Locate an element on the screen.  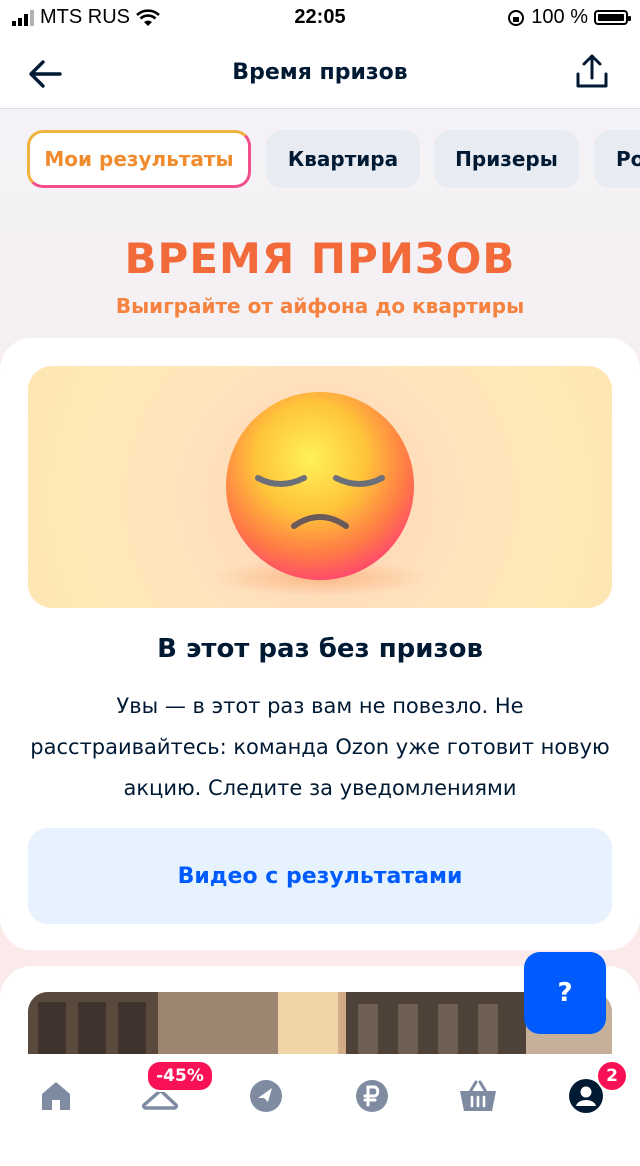
compass-icon is located at coordinates (266, 1096).